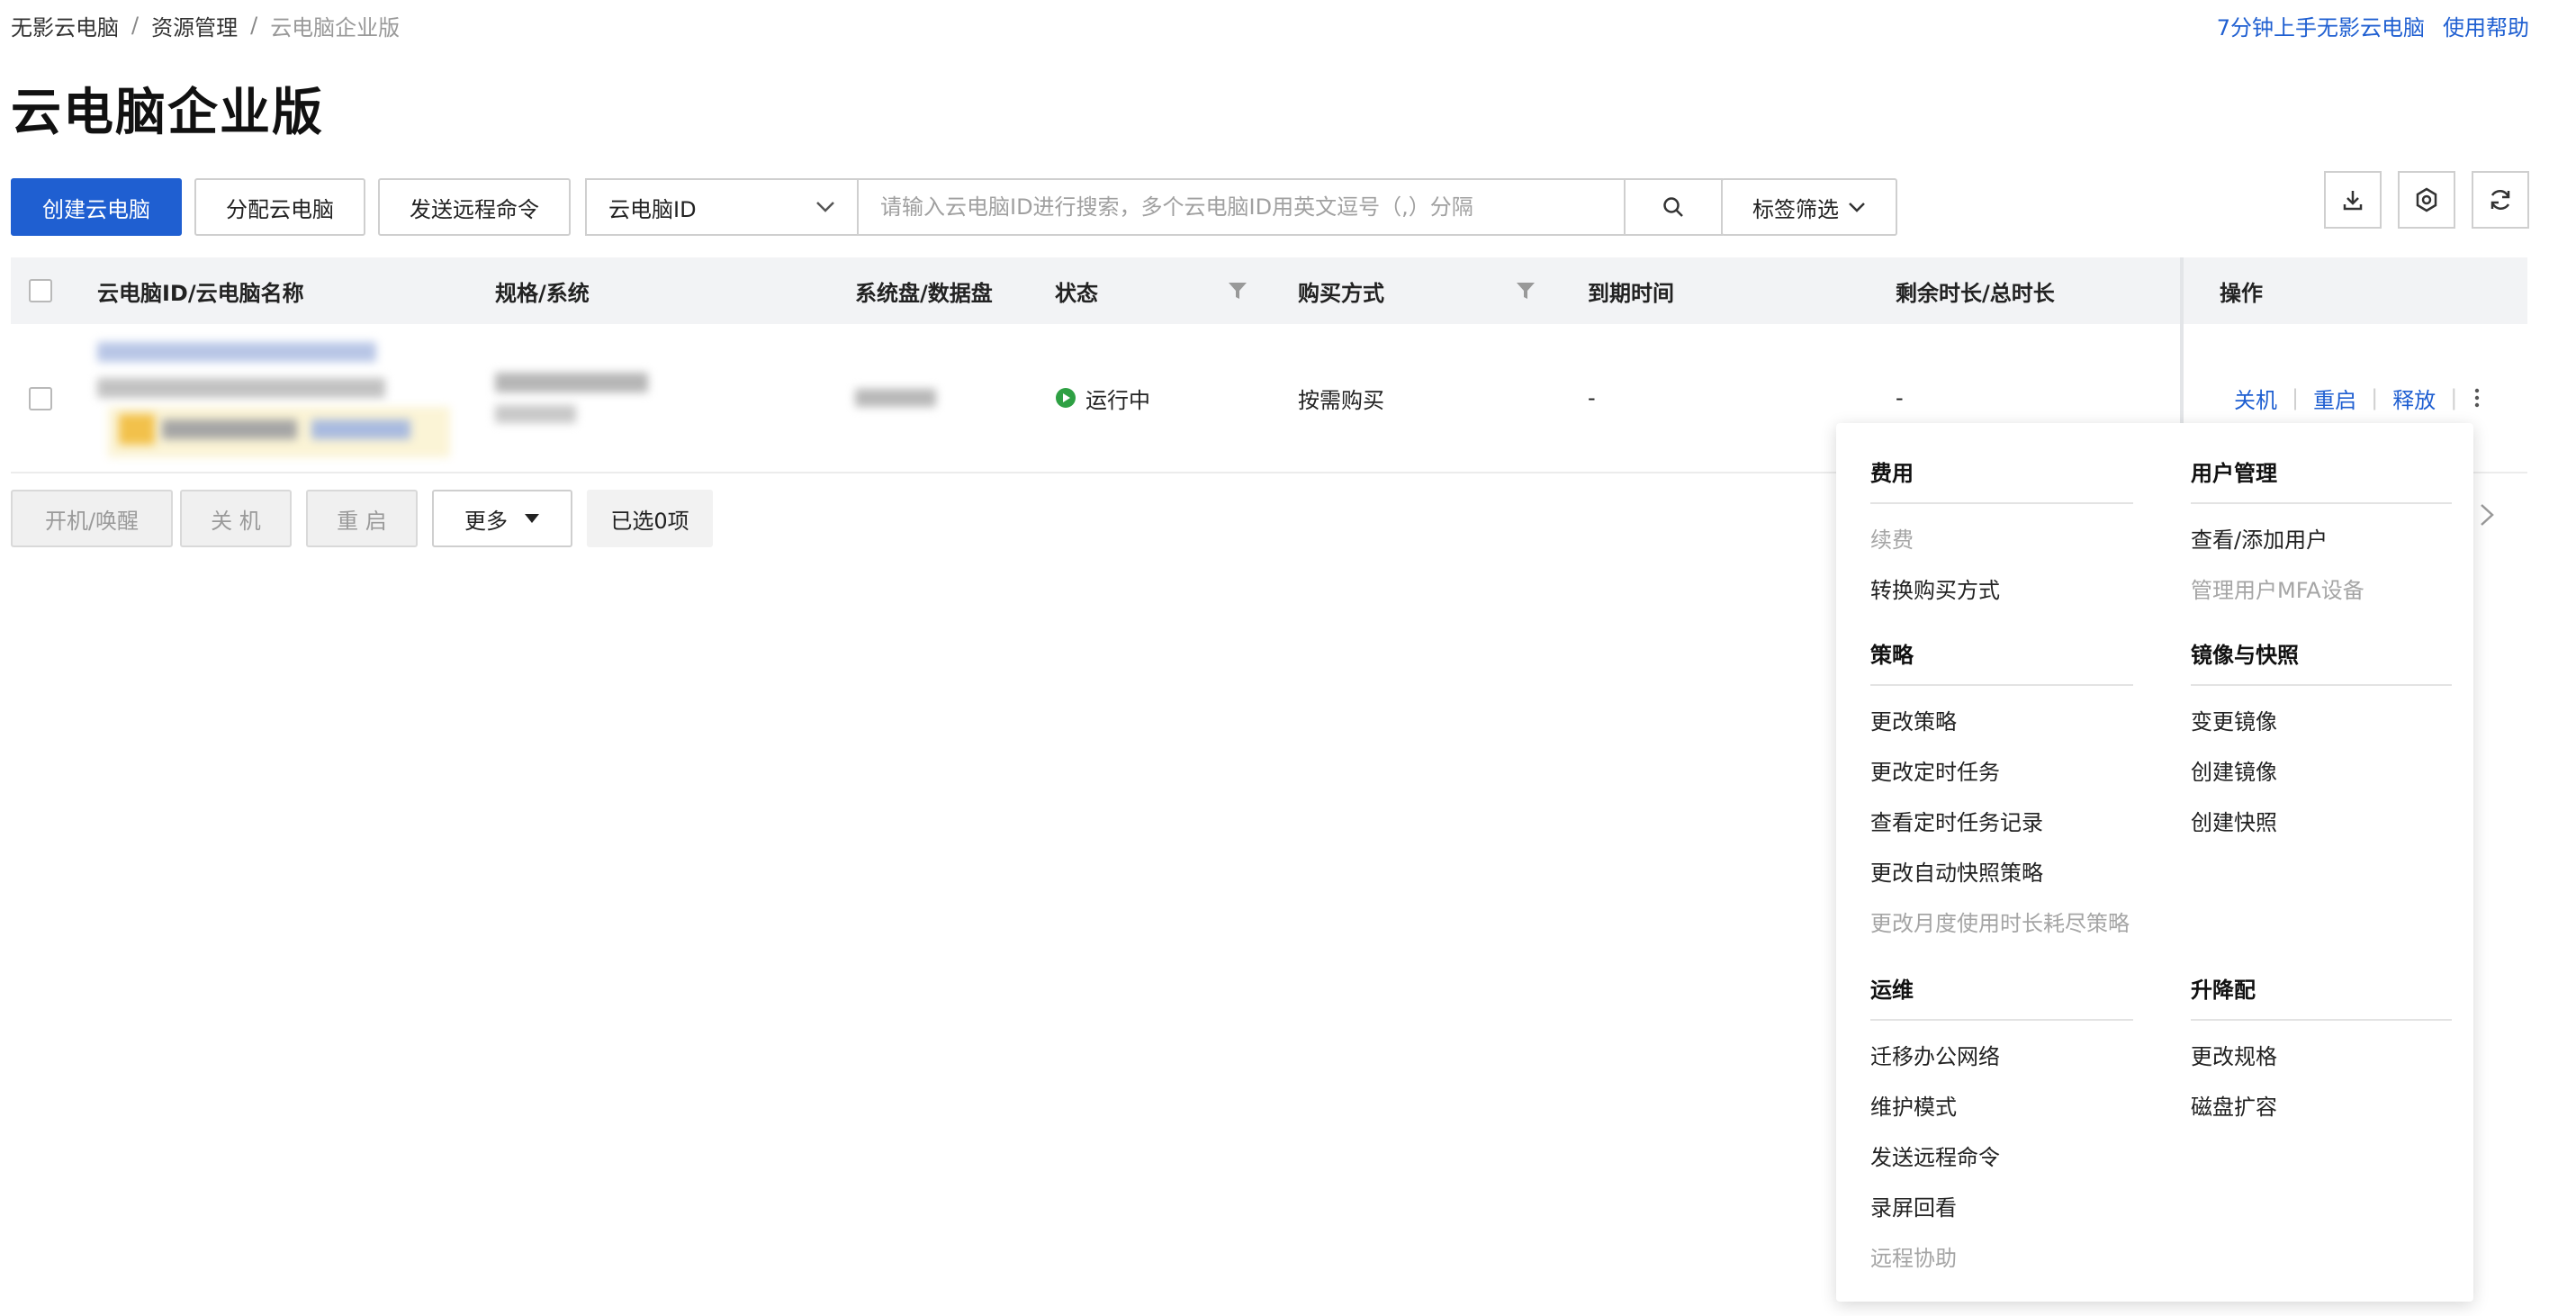  I want to click on search-icon, so click(1673, 207).